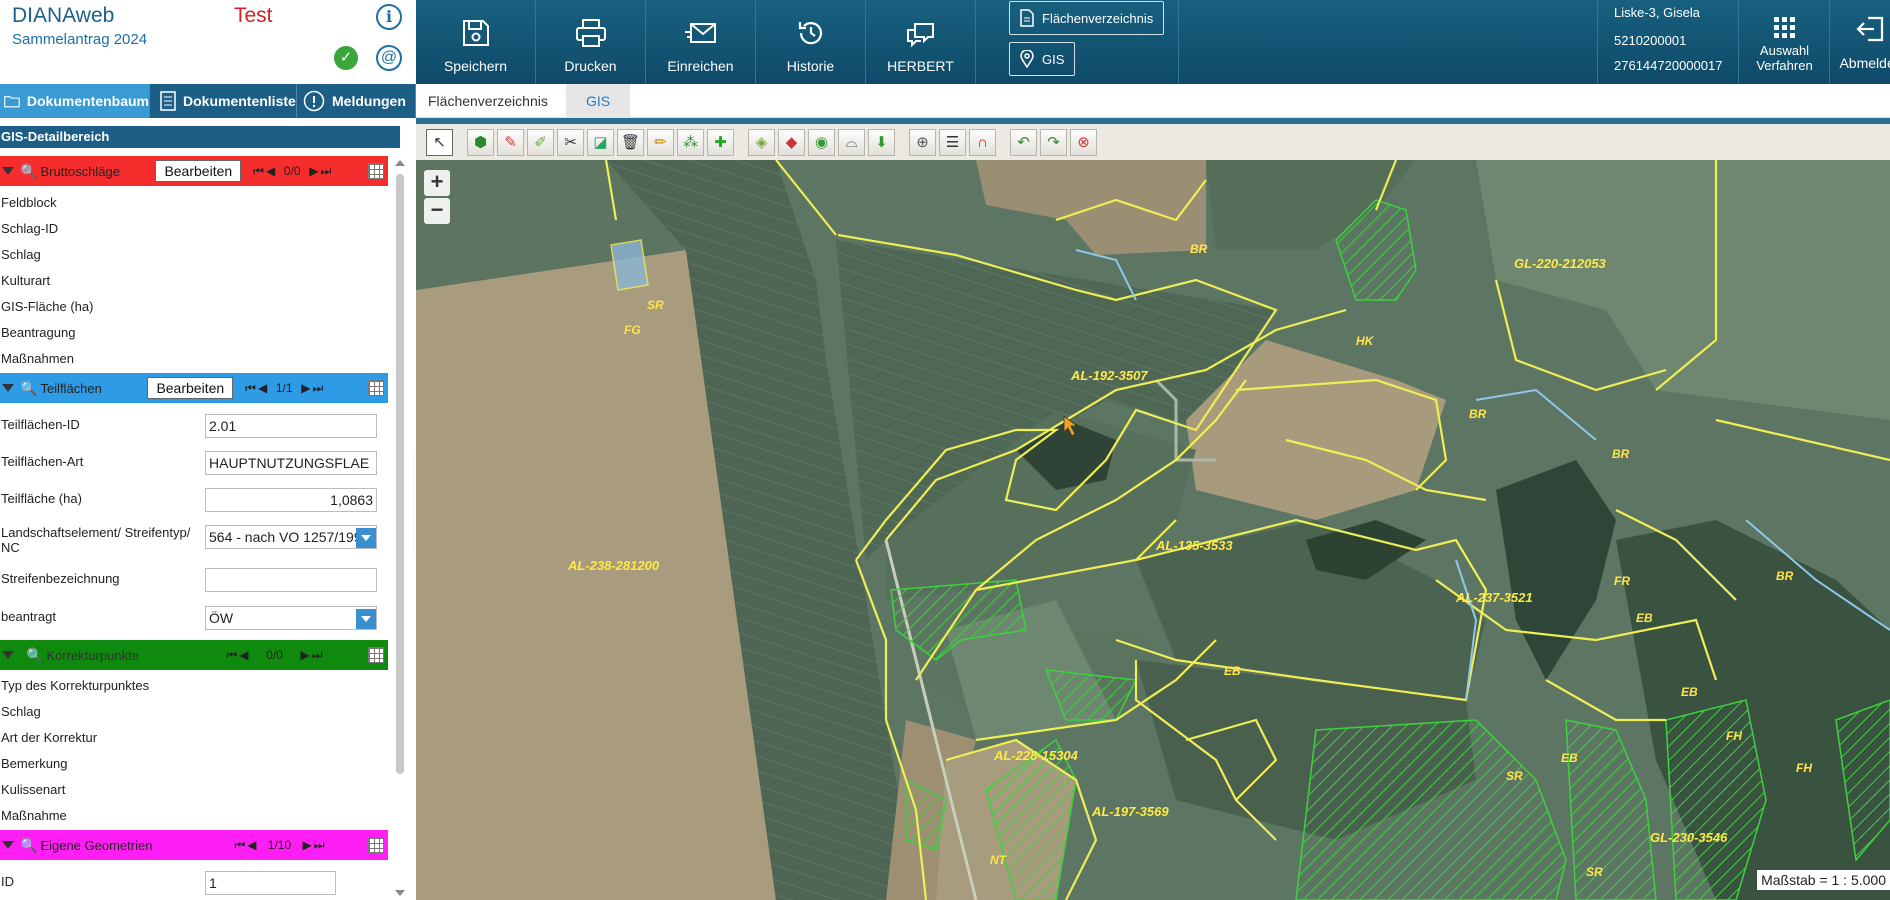 The width and height of the screenshot is (1890, 900). I want to click on layer-1-icon: ◈, so click(761, 142).